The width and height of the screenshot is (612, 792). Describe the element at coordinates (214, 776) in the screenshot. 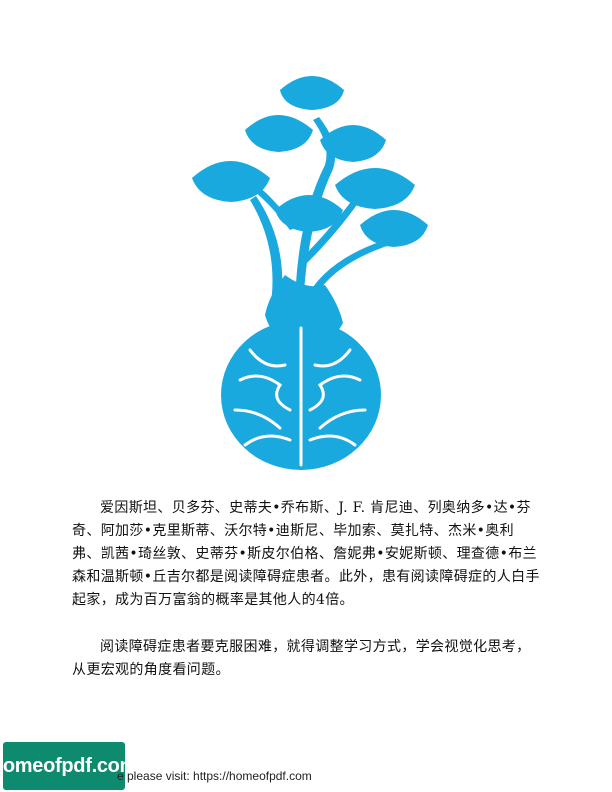

I see `footer-visit-link: e please visit: https://homeofpdf.com` at that location.